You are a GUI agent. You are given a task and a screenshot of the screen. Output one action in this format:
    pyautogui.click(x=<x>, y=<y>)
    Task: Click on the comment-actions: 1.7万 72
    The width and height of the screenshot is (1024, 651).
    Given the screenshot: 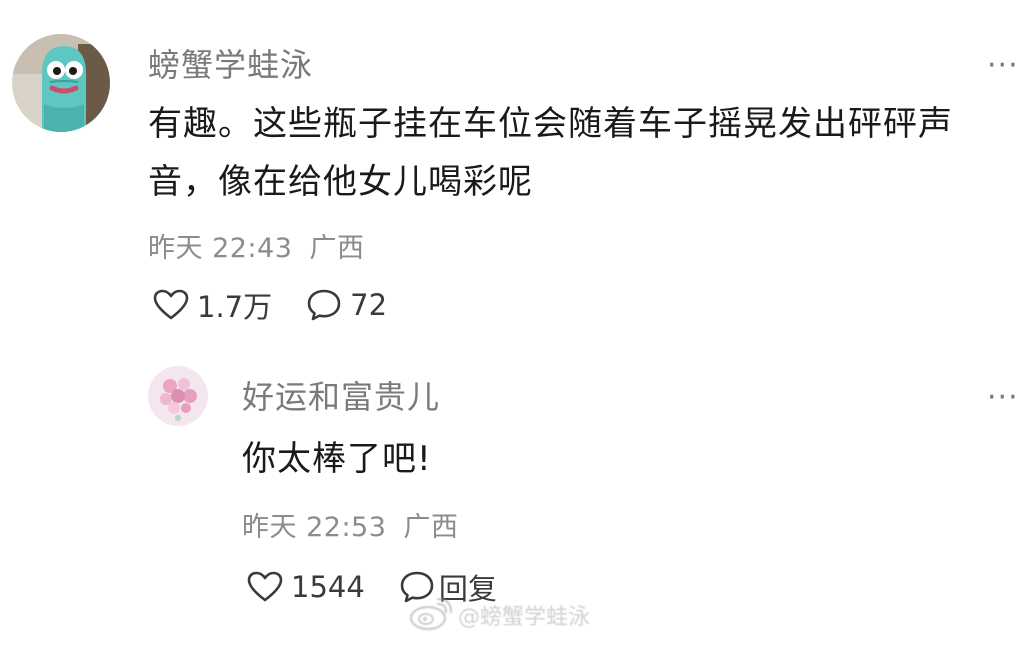 What is the action you would take?
    pyautogui.click(x=270, y=305)
    